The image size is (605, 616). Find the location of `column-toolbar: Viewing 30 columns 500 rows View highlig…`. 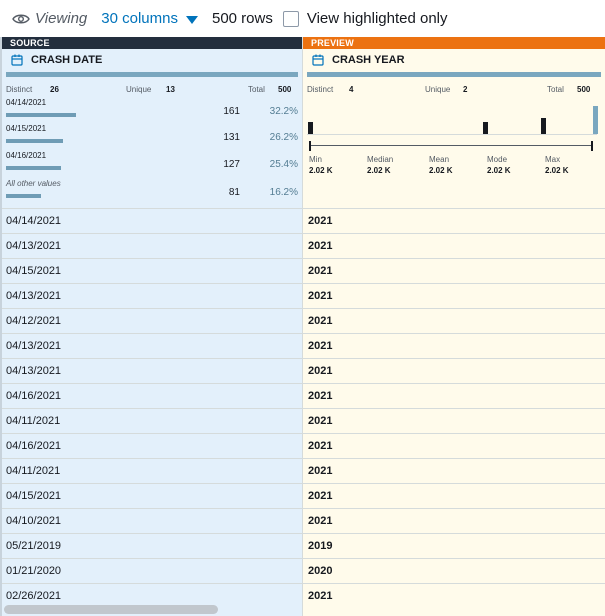

column-toolbar: Viewing 30 columns 500 rows View highlig… is located at coordinates (302, 18).